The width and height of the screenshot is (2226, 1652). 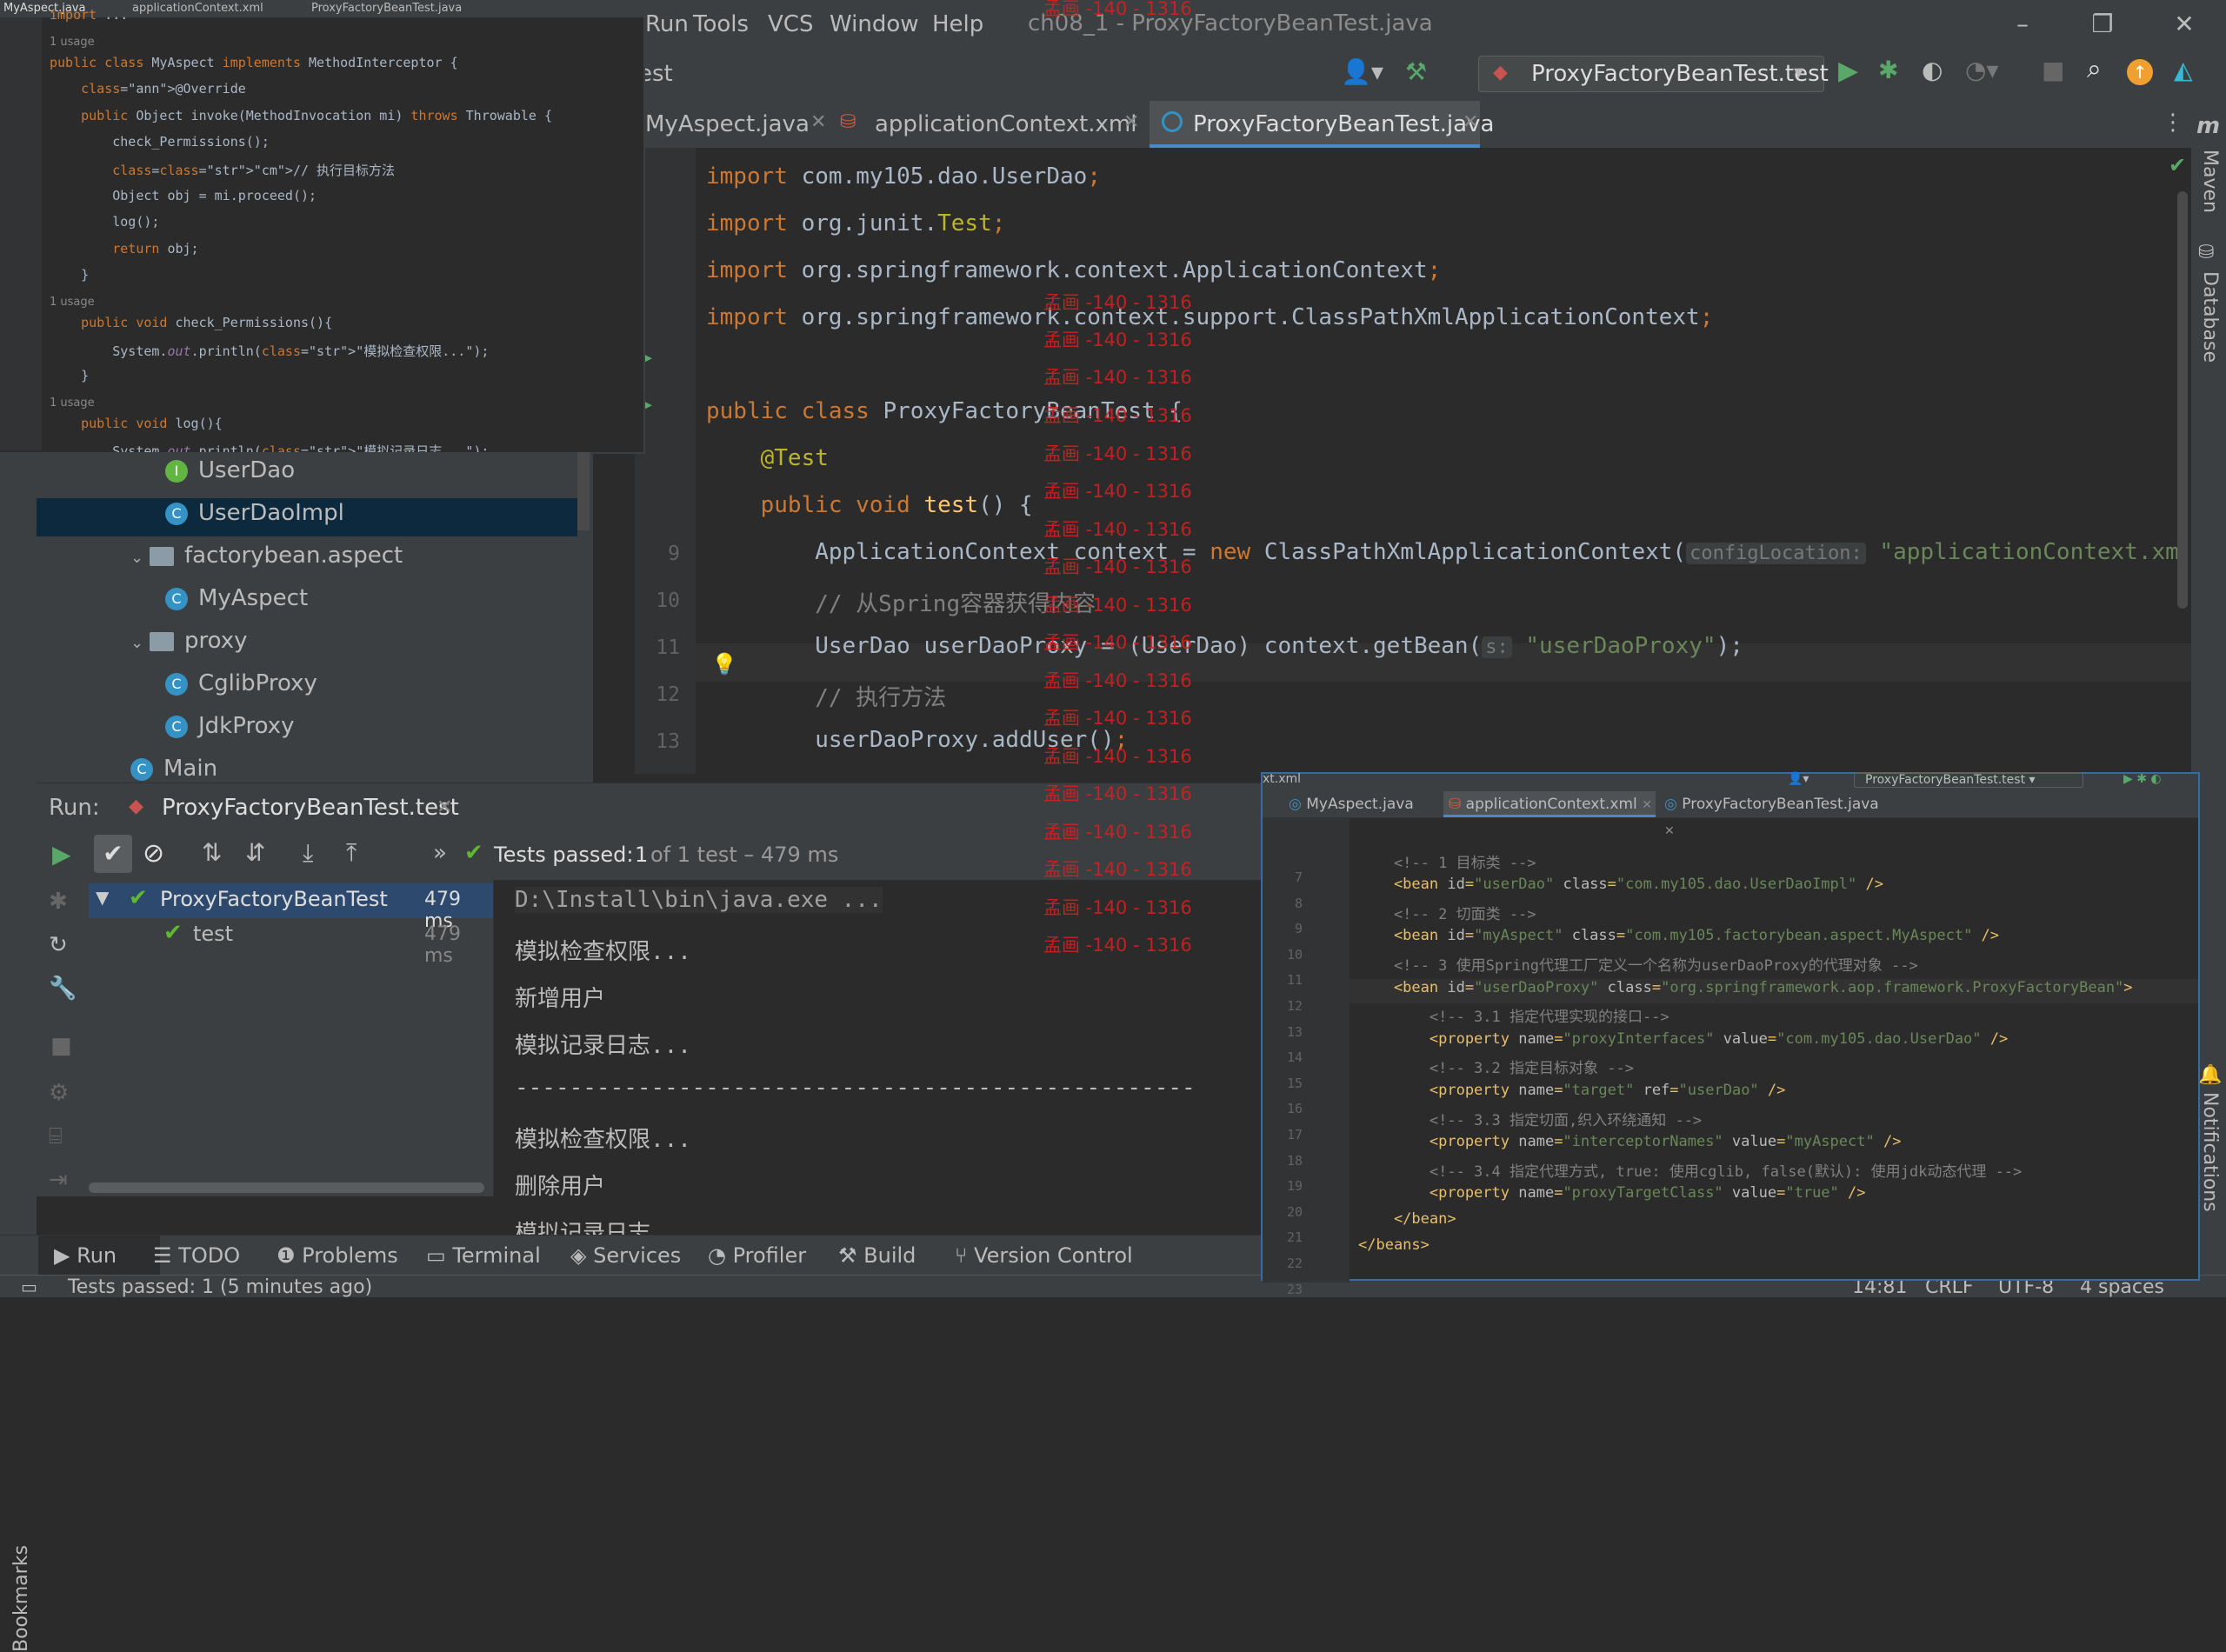 I want to click on profiler-tool-tab: ◔ Profiler, so click(x=757, y=1255).